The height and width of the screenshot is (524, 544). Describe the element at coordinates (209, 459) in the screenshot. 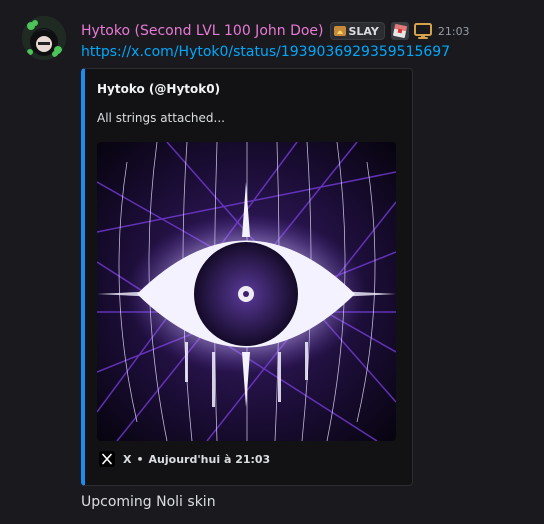

I see `embed-footer-timestamp: Aujourd'hui à 21:03` at that location.